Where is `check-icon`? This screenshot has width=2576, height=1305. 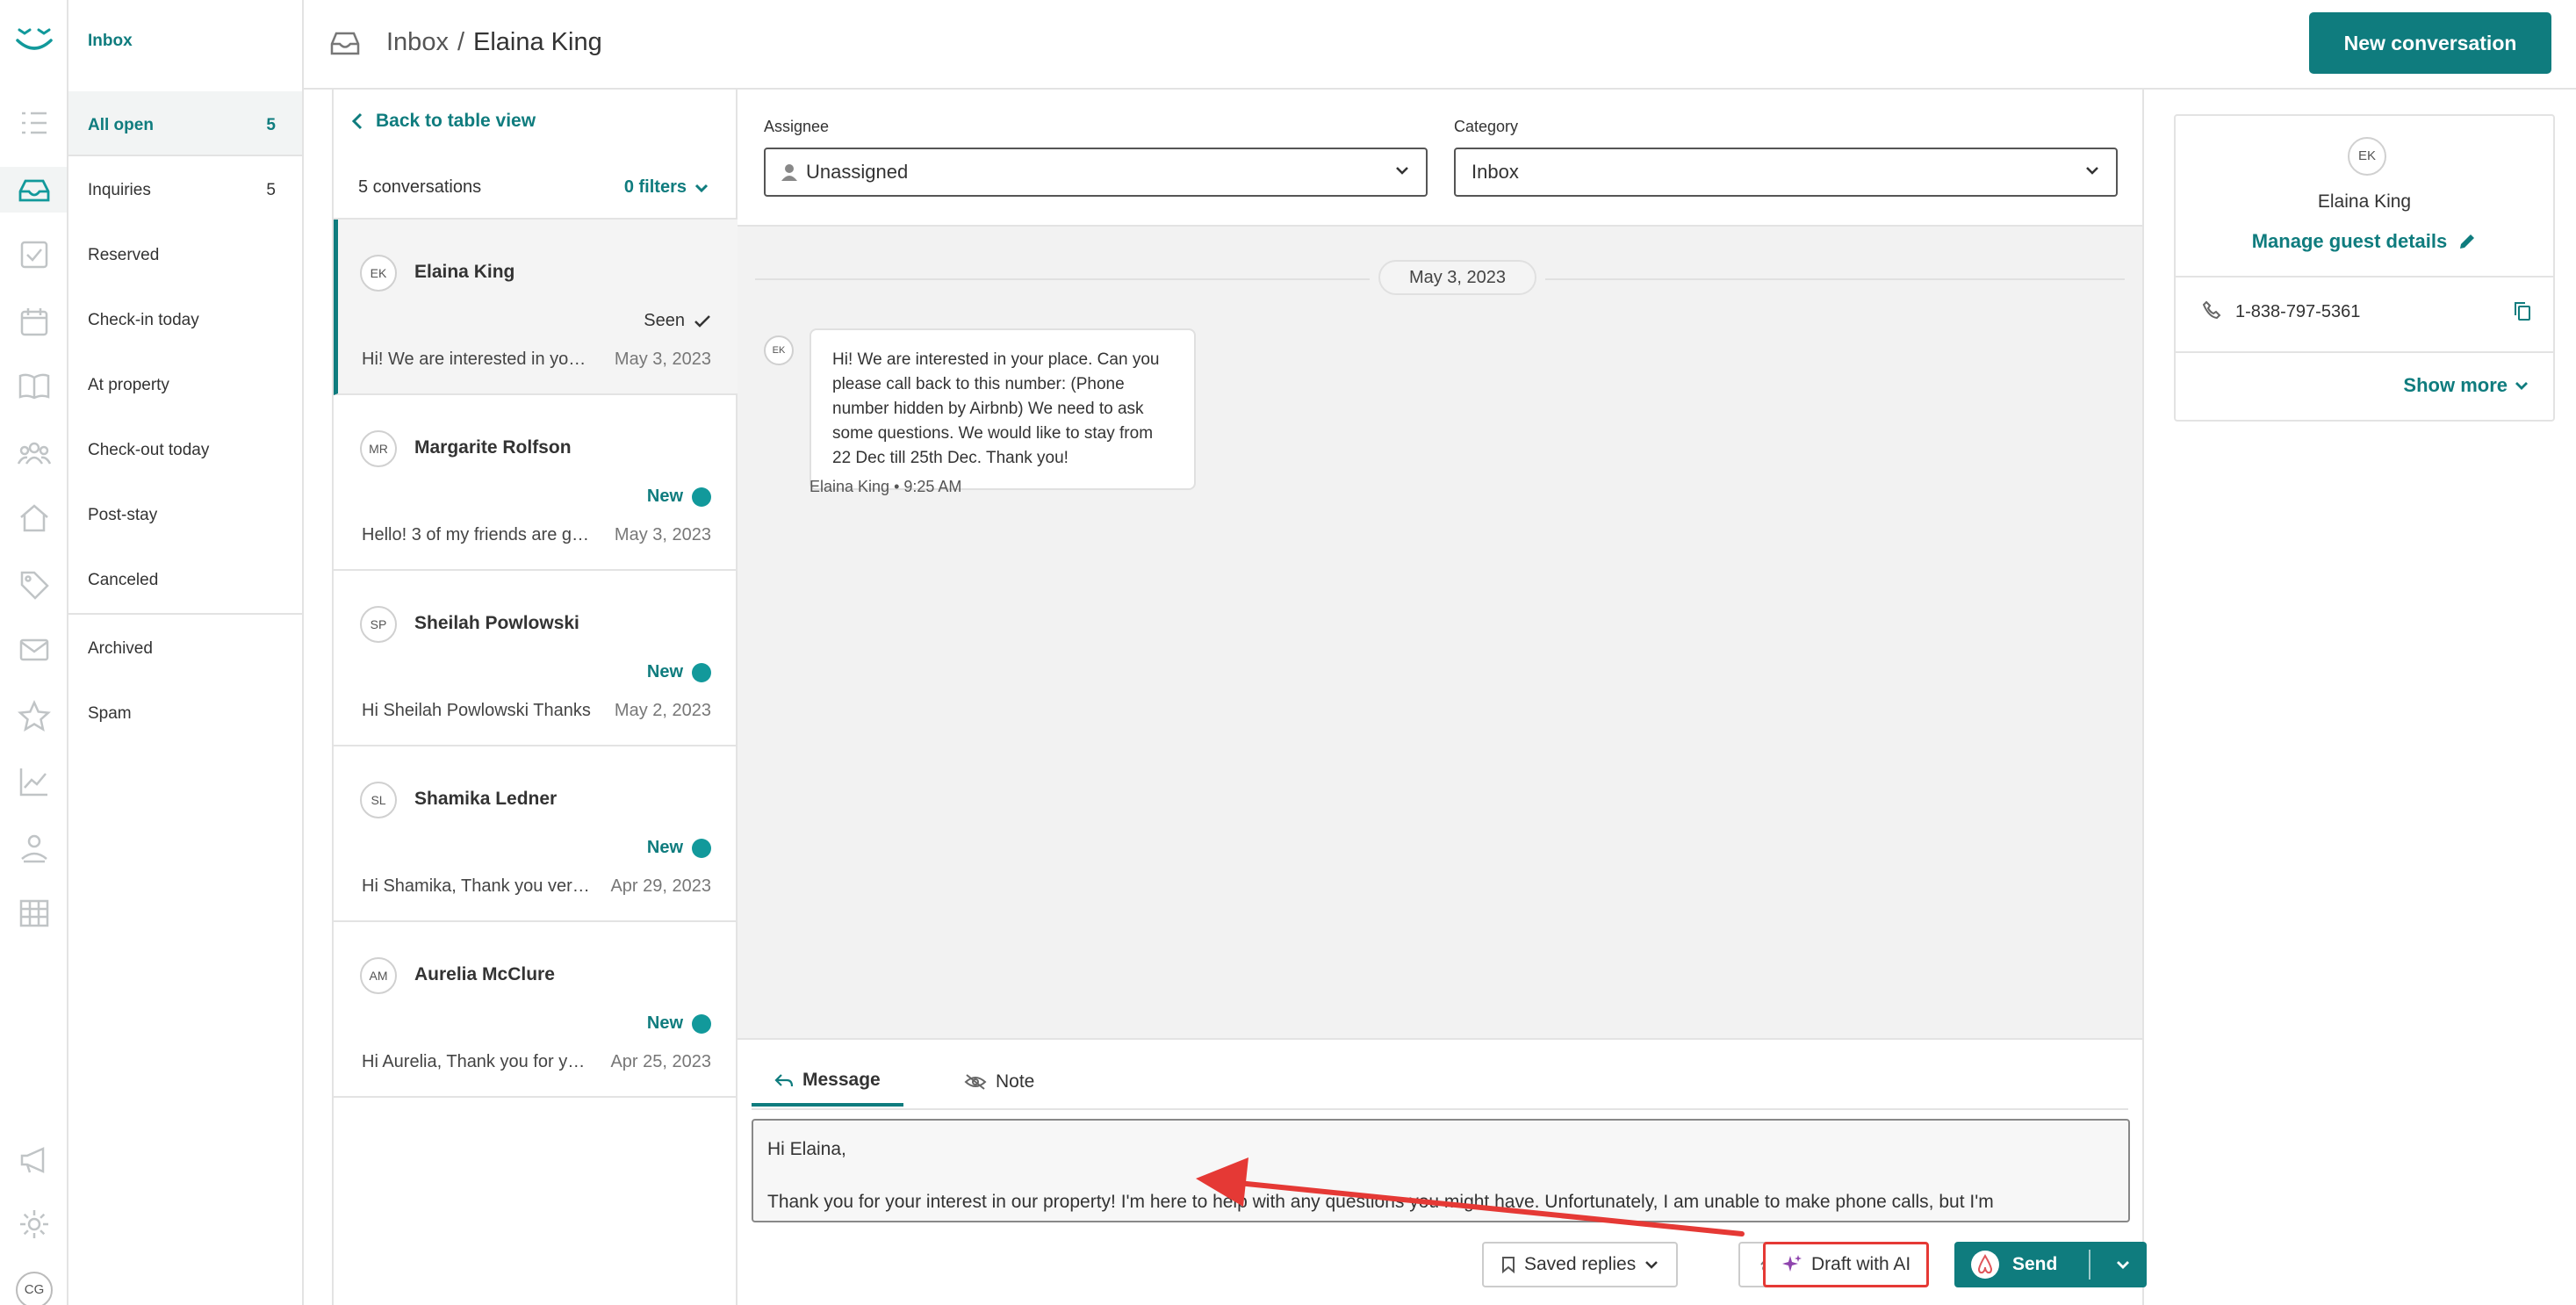 check-icon is located at coordinates (702, 321).